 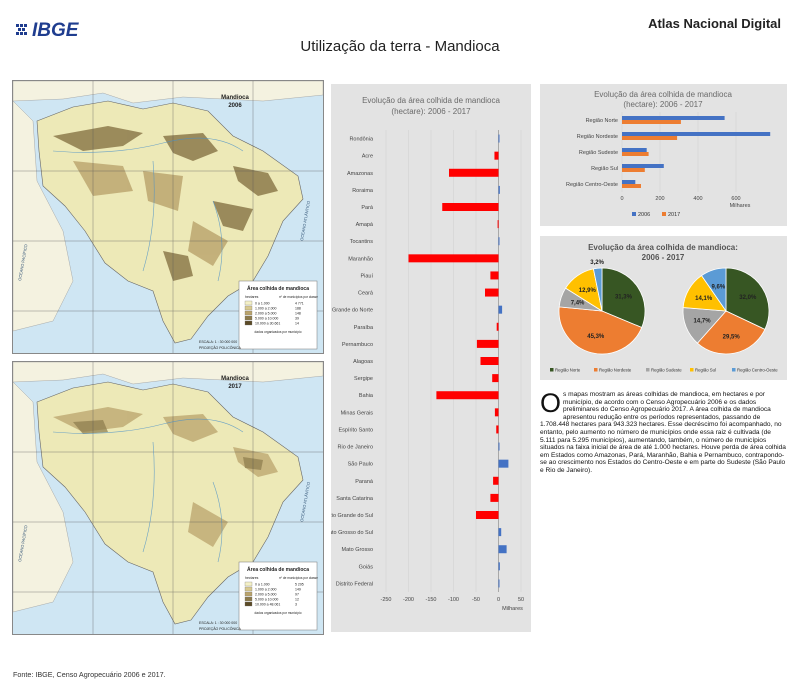 I want to click on map-title: Mandioca, so click(x=235, y=98).